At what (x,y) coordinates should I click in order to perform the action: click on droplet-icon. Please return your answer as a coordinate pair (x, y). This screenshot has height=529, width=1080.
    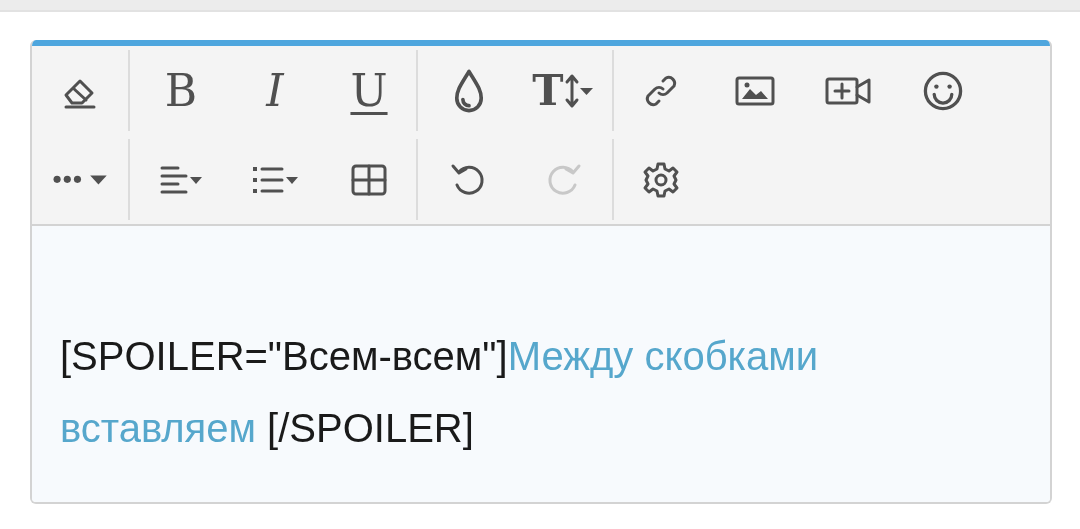
    Looking at the image, I should click on (469, 90).